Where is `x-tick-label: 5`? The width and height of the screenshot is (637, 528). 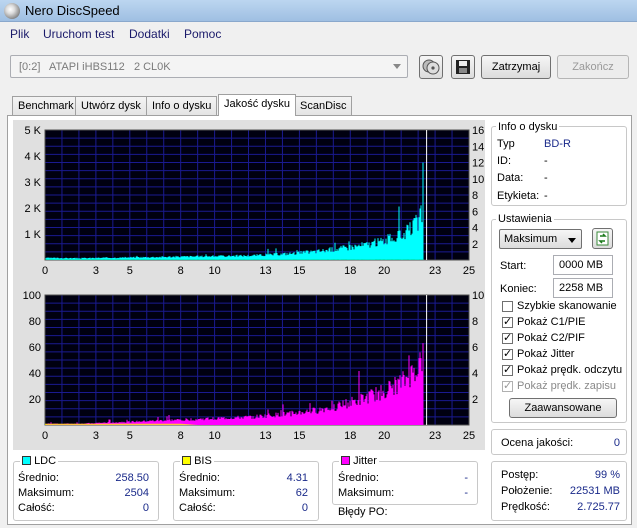
x-tick-label: 5 is located at coordinates (130, 271).